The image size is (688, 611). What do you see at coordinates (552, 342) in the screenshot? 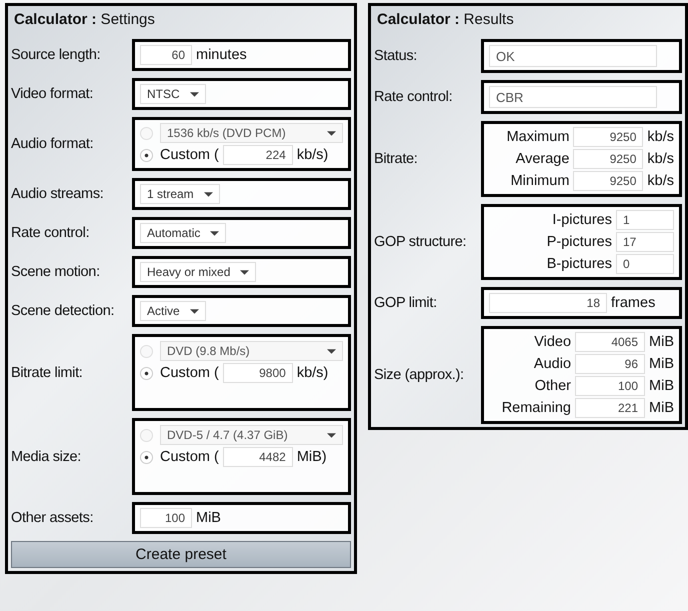
I see `field-label: Video` at bounding box center [552, 342].